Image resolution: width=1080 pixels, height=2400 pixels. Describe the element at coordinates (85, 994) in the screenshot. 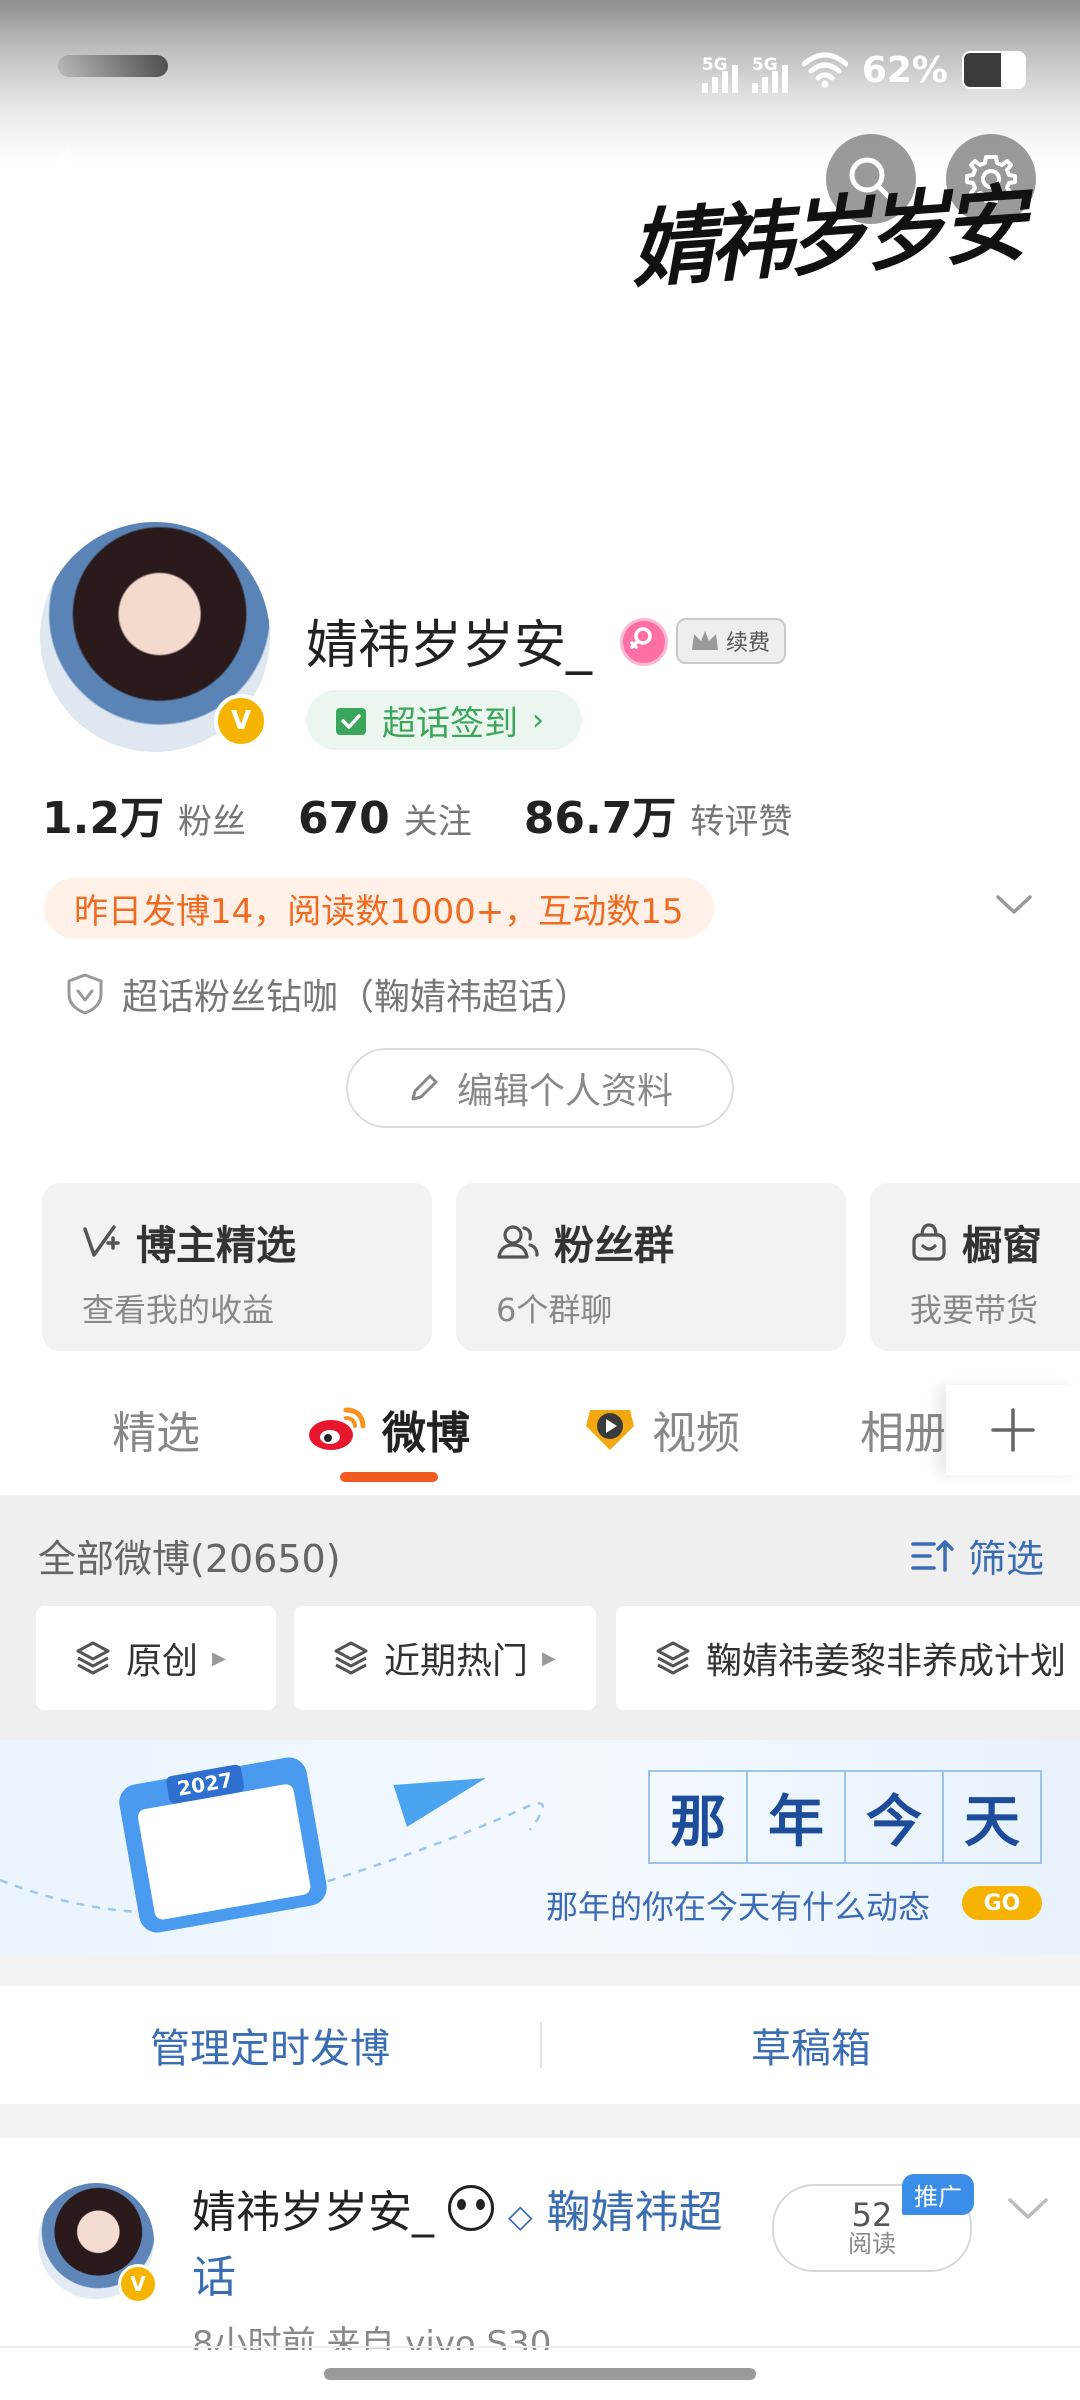

I see `shield-icon` at that location.